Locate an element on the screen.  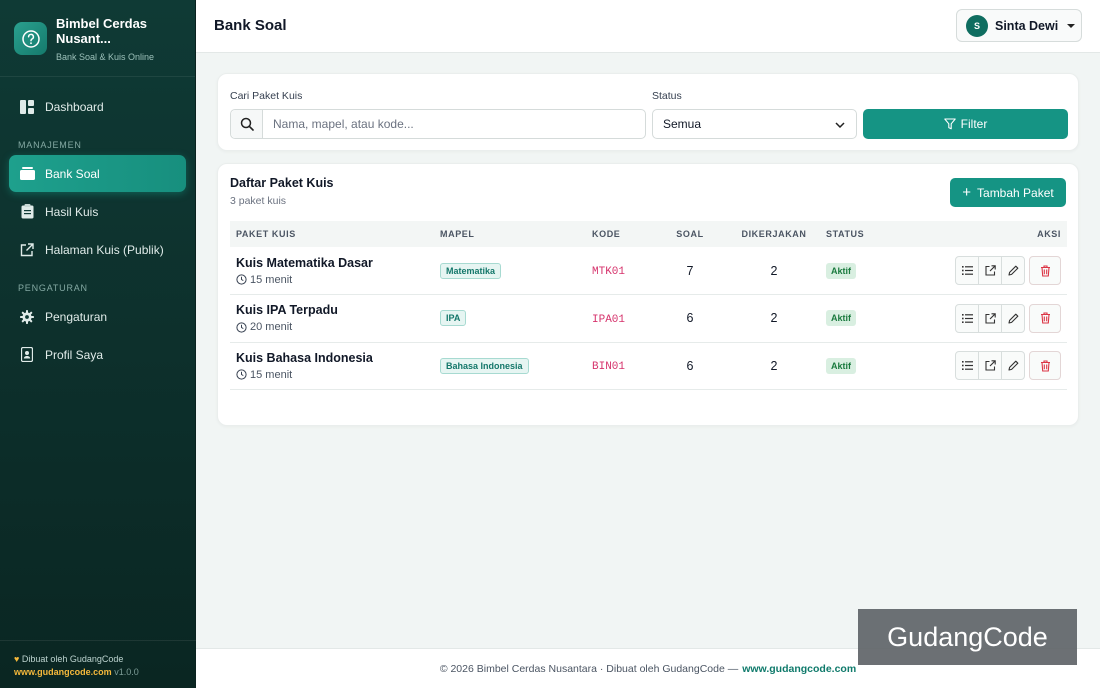
filter-button-label: Filter is located at coordinates (974, 124).